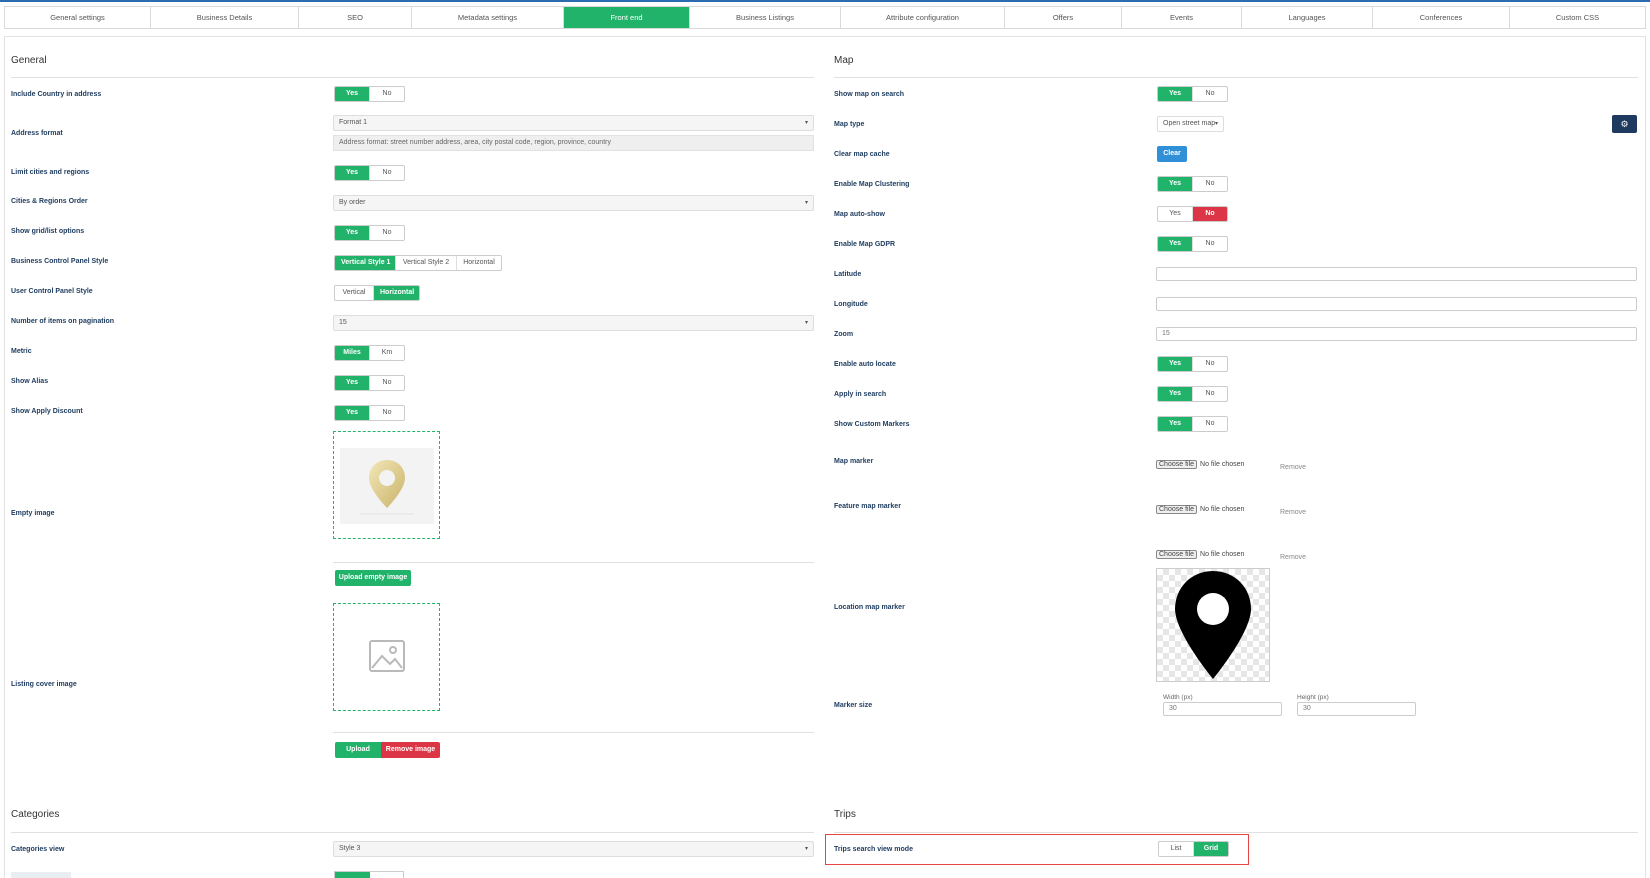 This screenshot has height=878, width=1650. What do you see at coordinates (365, 263) in the screenshot?
I see `business-cp-vertical-1: Vertical Style 1` at bounding box center [365, 263].